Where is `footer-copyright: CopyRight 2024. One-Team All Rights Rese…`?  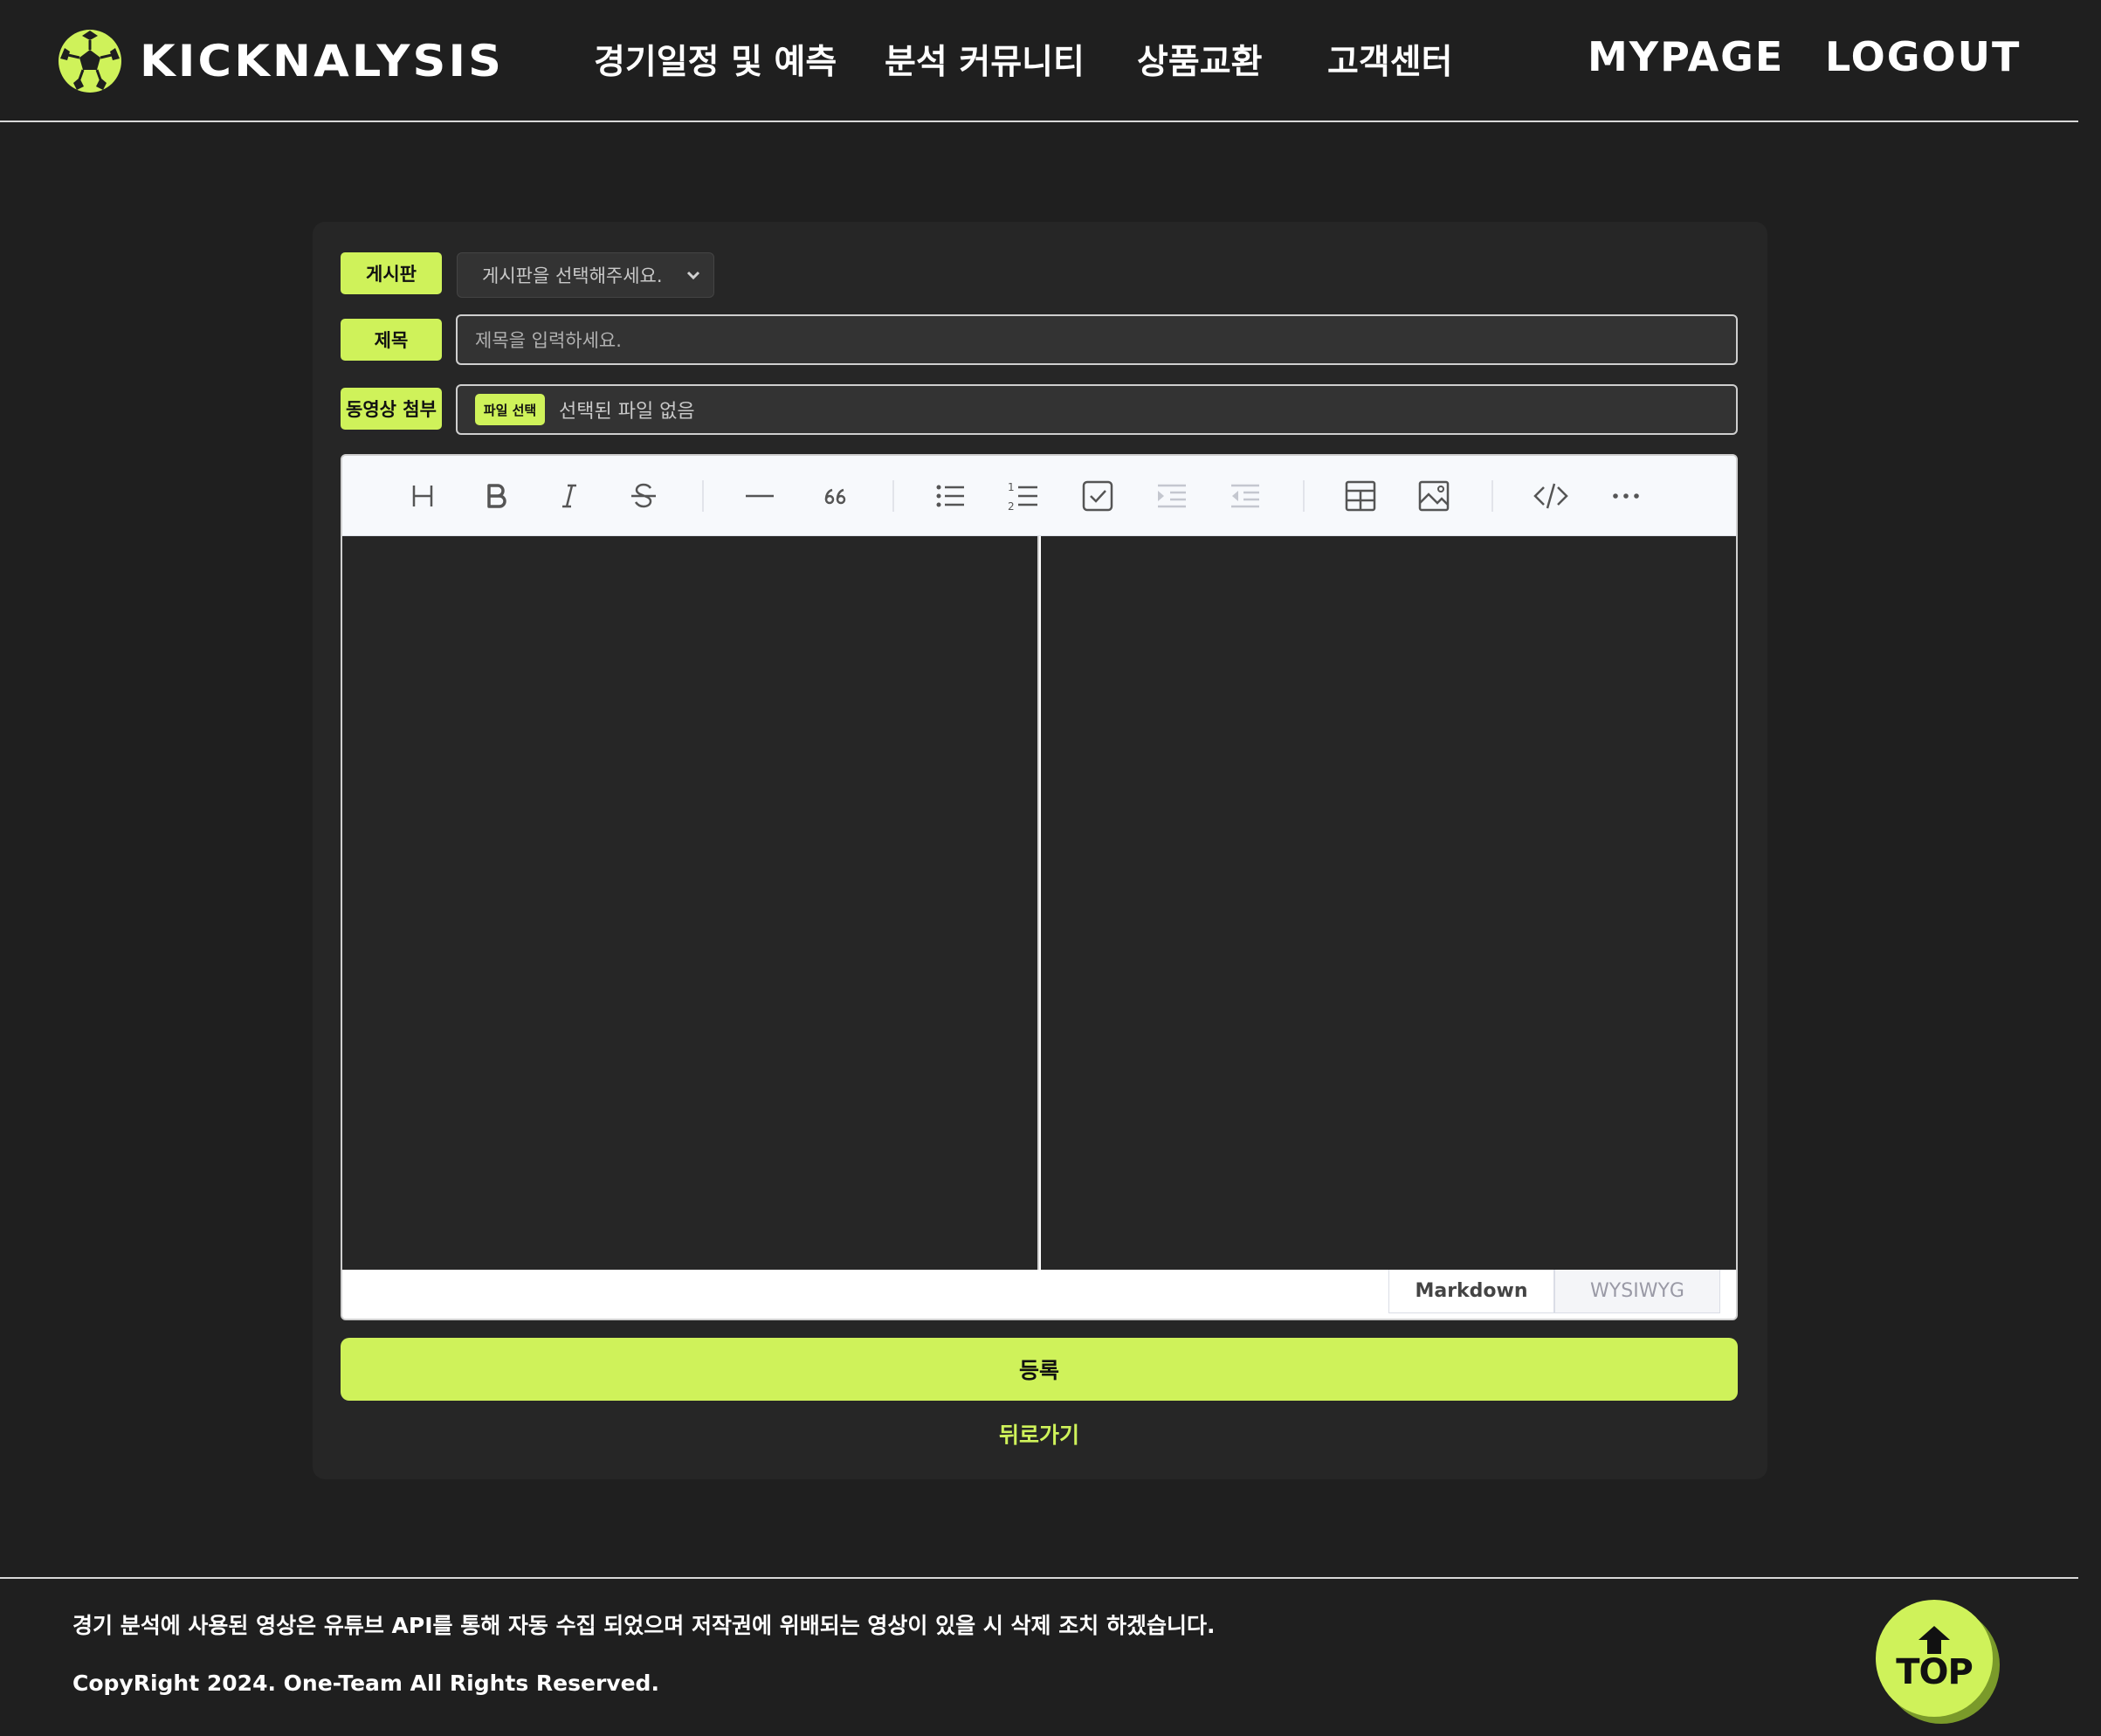 footer-copyright: CopyRight 2024. One-Team All Rights Rese… is located at coordinates (365, 1683).